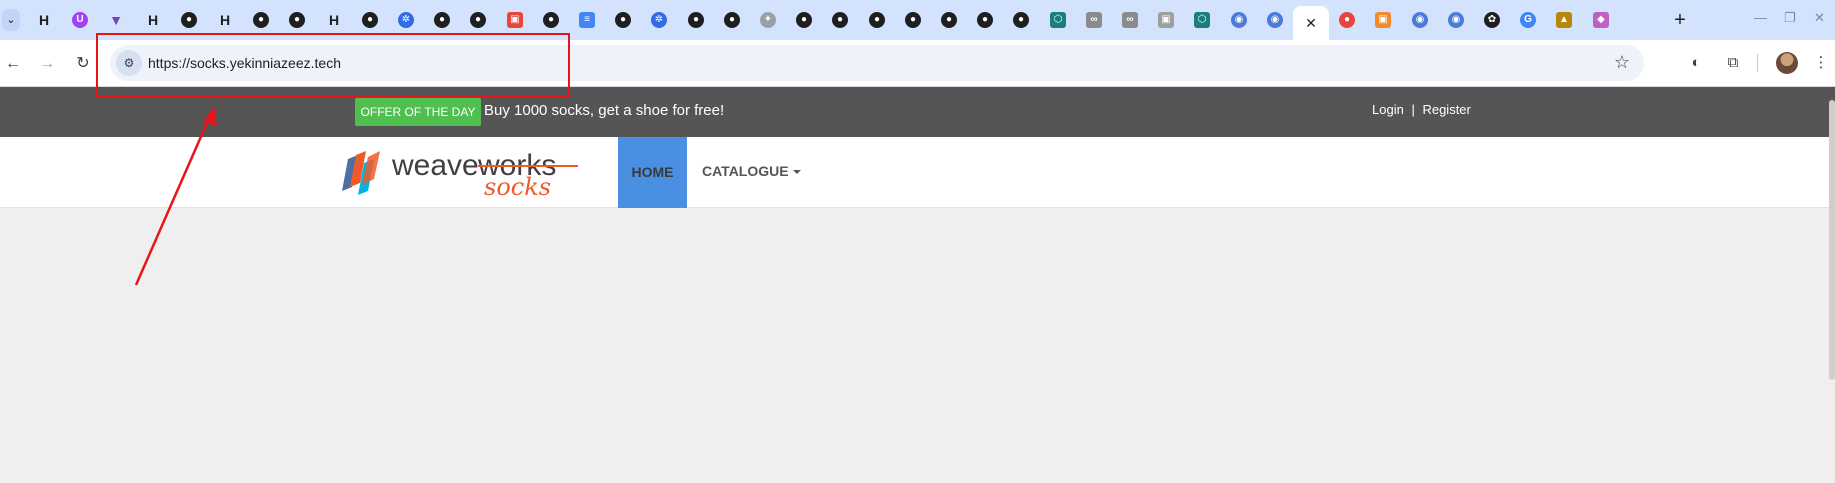 The height and width of the screenshot is (483, 1835). I want to click on kebab-menu-icon: ⋮, so click(1821, 63).